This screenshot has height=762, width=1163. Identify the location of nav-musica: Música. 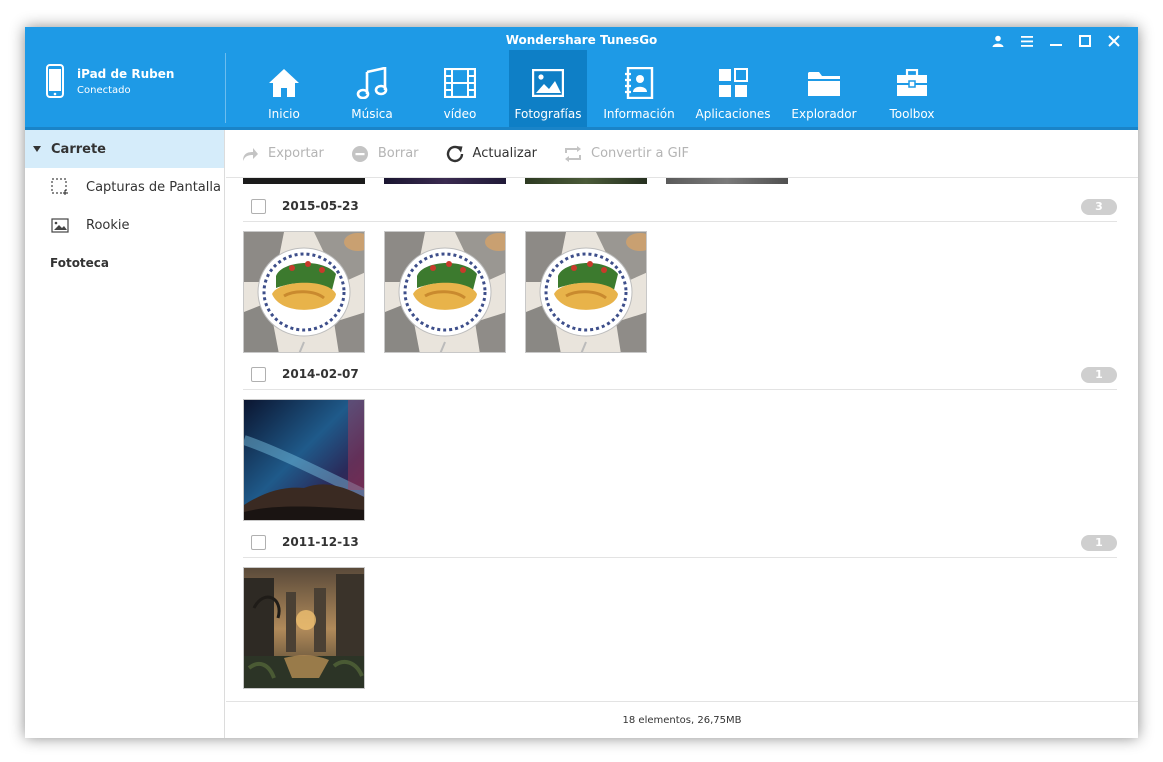
(372, 88).